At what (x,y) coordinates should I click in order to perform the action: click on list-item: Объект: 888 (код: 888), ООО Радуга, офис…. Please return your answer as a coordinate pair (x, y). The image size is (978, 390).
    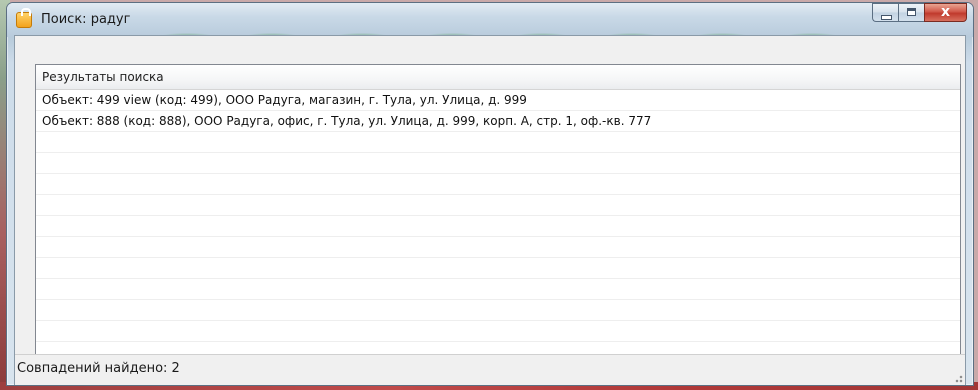
    Looking at the image, I should click on (498, 121).